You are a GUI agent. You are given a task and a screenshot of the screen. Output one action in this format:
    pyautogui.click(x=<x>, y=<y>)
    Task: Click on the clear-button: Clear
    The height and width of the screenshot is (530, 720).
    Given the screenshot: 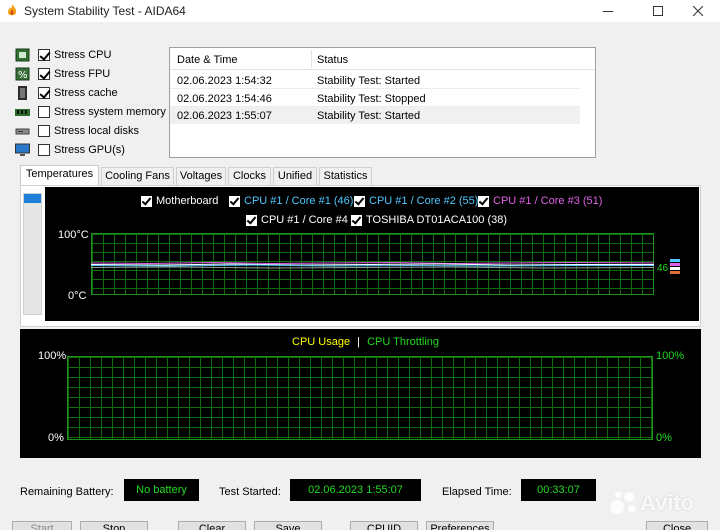 What is the action you would take?
    pyautogui.click(x=212, y=525)
    